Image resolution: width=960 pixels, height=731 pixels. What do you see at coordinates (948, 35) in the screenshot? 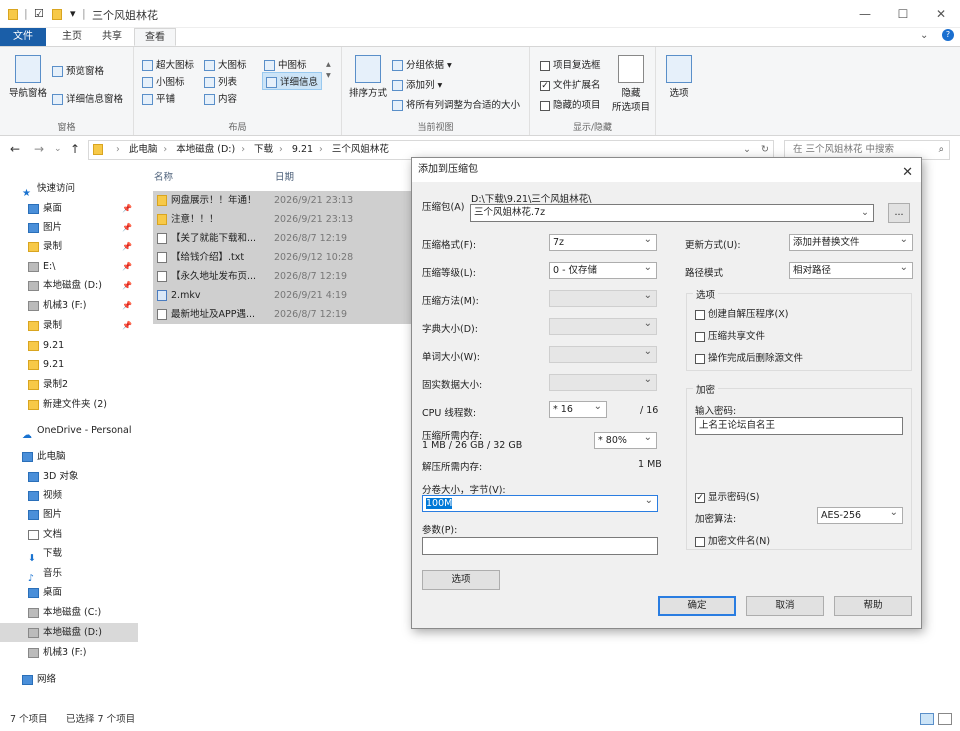
I see `help-icon: ?` at bounding box center [948, 35].